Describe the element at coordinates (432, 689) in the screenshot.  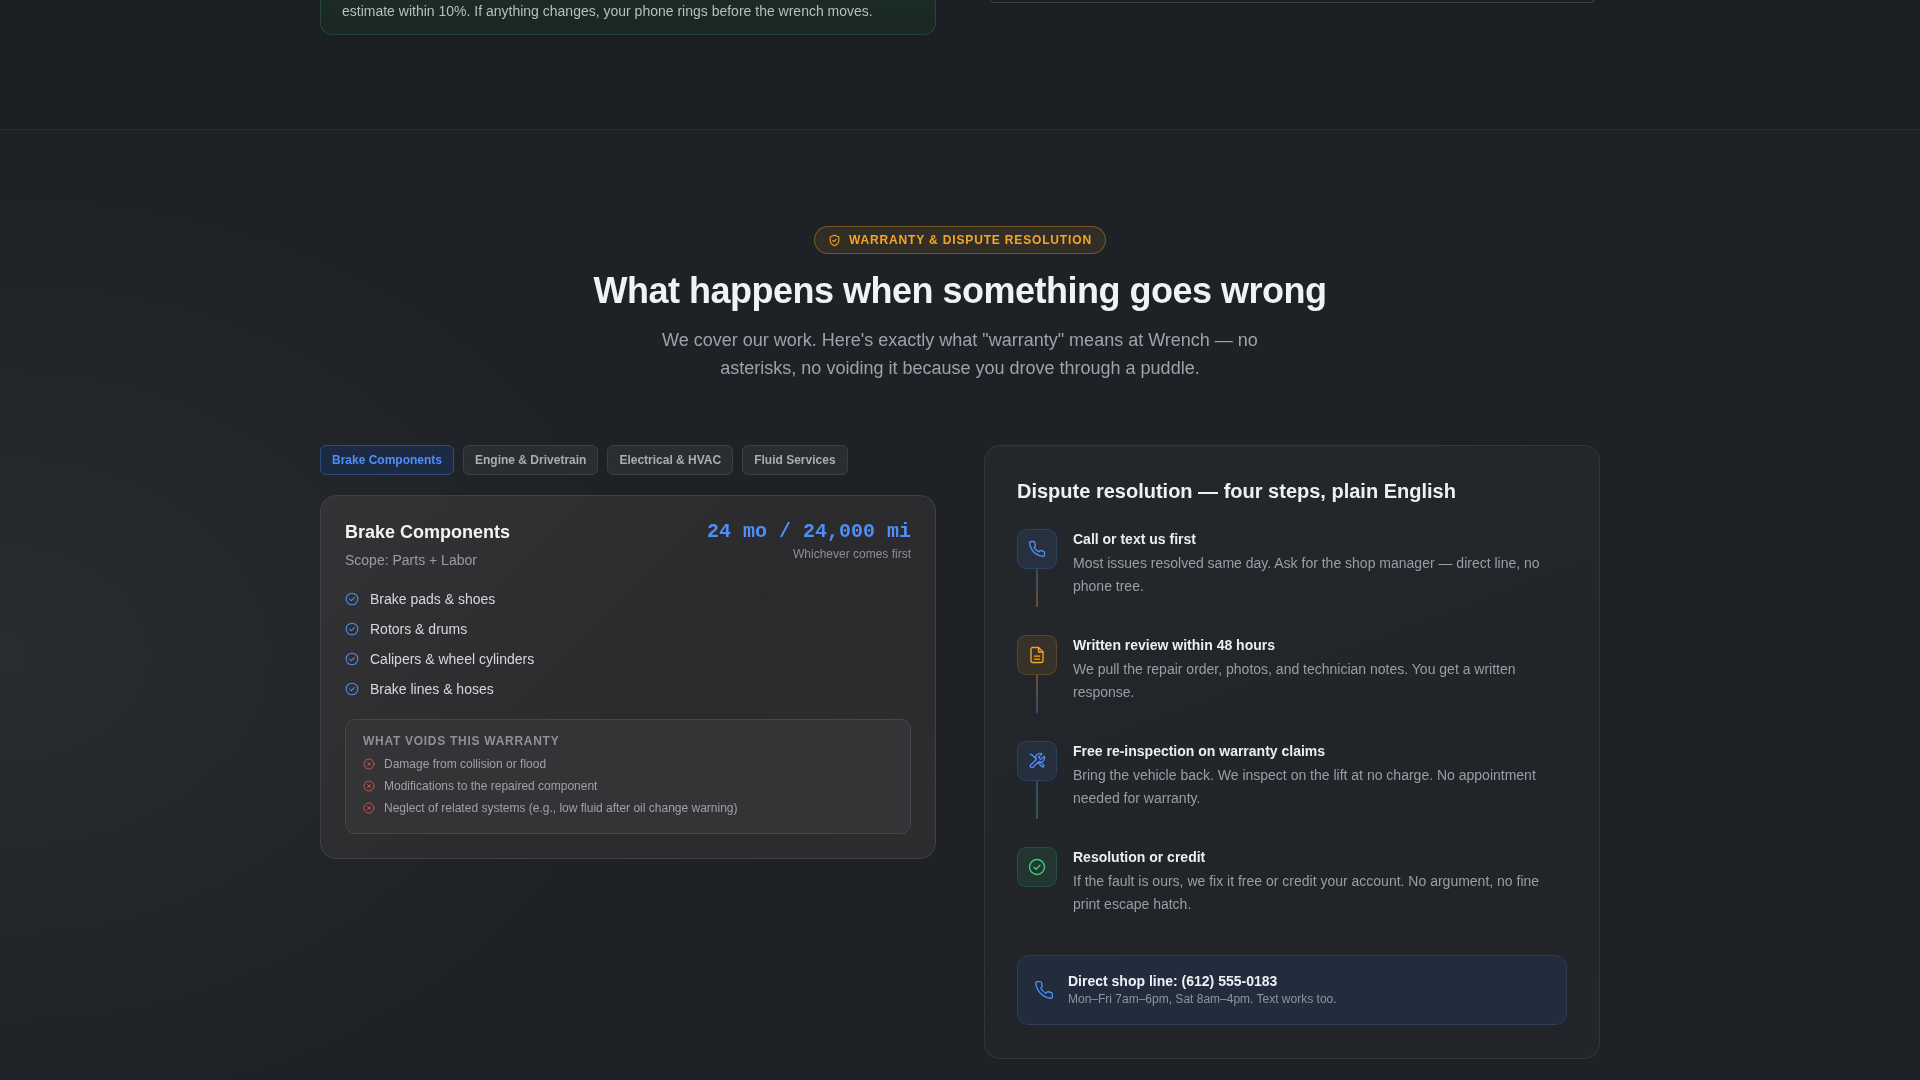
I see `covered-item: Brake lines & hoses` at that location.